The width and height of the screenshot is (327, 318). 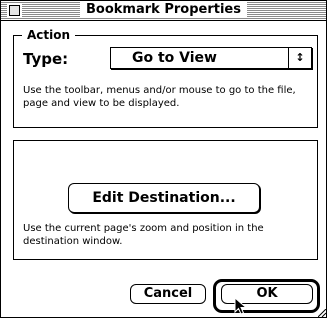 What do you see at coordinates (49, 35) in the screenshot?
I see `action-group-label: Action` at bounding box center [49, 35].